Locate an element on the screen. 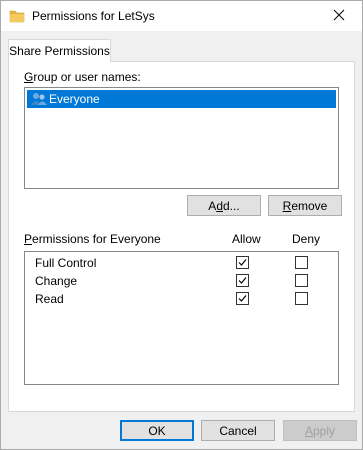 The image size is (363, 450). permission-name: Change is located at coordinates (56, 281).